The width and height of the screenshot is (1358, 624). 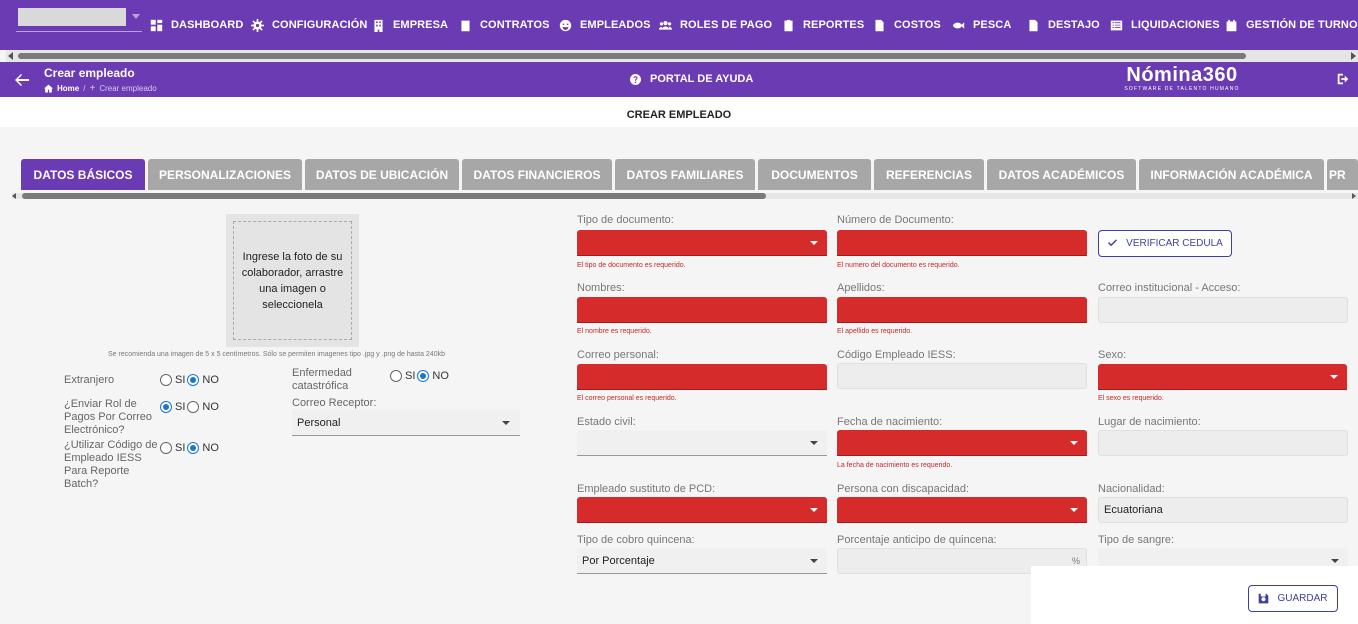 What do you see at coordinates (646, 489) in the screenshot?
I see `sustituto-pcd-label: Empleado sustituto de PCD:` at bounding box center [646, 489].